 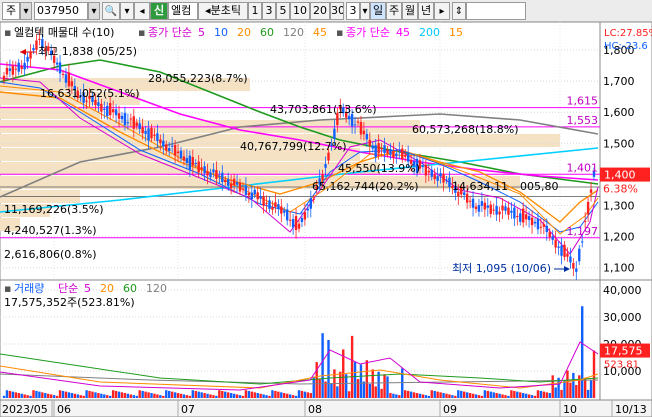 What do you see at coordinates (11, 11) in the screenshot?
I see `market-select: 주` at bounding box center [11, 11].